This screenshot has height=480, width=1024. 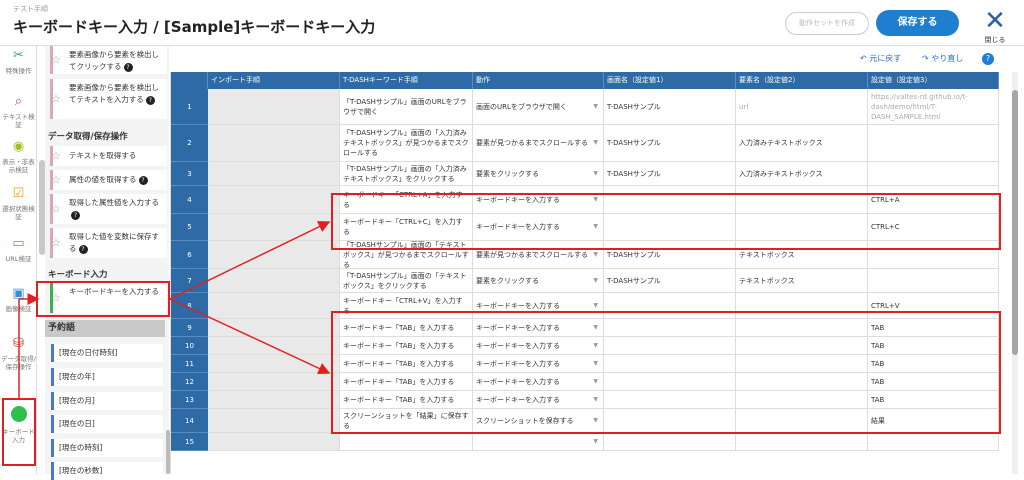 I want to click on reserved-word-item: [現在の日], so click(x=107, y=424).